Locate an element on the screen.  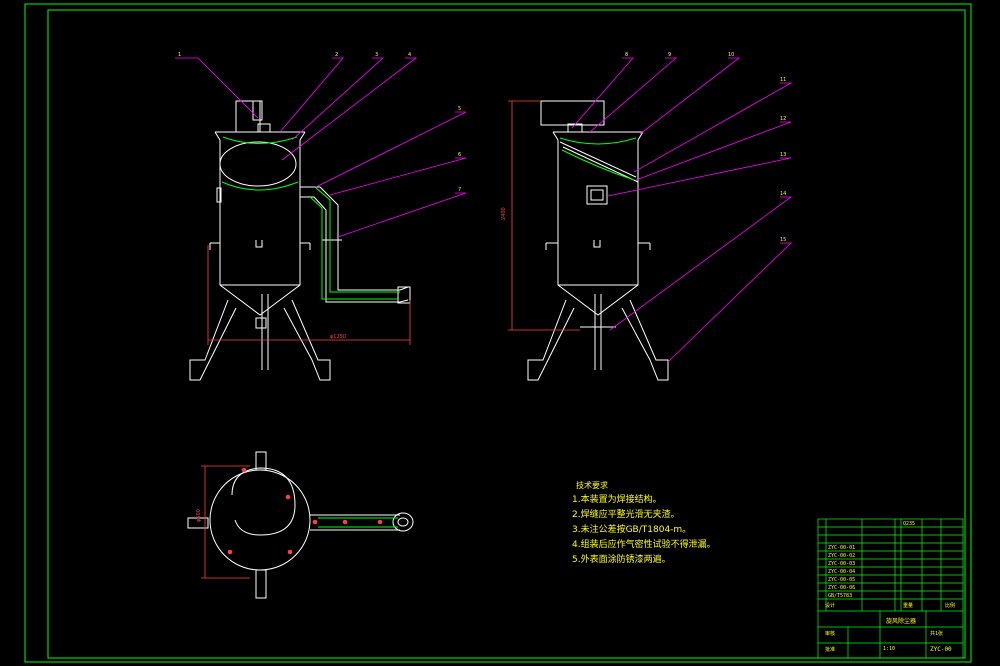
side-height-dim: 2400 is located at coordinates (504, 213).